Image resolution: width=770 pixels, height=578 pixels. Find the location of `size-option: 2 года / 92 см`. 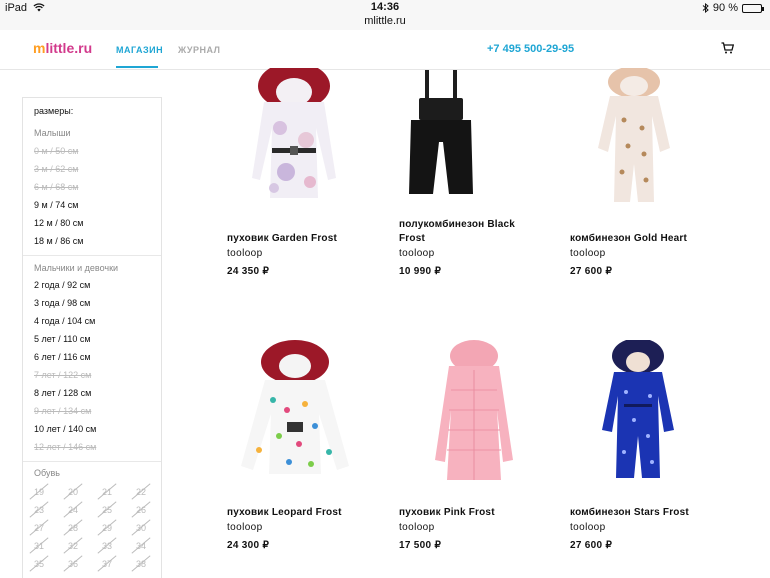

size-option: 2 года / 92 см is located at coordinates (62, 285).